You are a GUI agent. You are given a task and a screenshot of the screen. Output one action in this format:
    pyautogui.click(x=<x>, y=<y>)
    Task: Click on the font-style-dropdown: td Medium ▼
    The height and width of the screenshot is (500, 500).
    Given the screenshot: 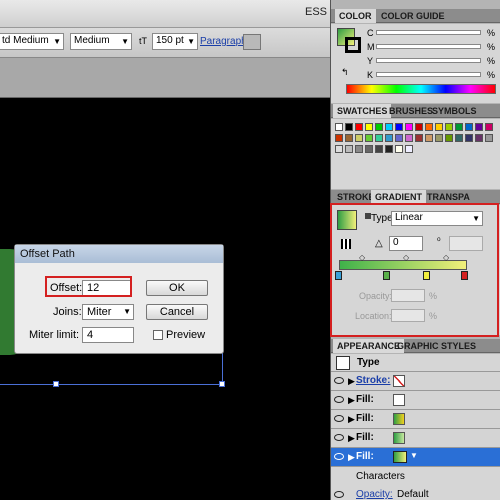 What is the action you would take?
    pyautogui.click(x=32, y=41)
    